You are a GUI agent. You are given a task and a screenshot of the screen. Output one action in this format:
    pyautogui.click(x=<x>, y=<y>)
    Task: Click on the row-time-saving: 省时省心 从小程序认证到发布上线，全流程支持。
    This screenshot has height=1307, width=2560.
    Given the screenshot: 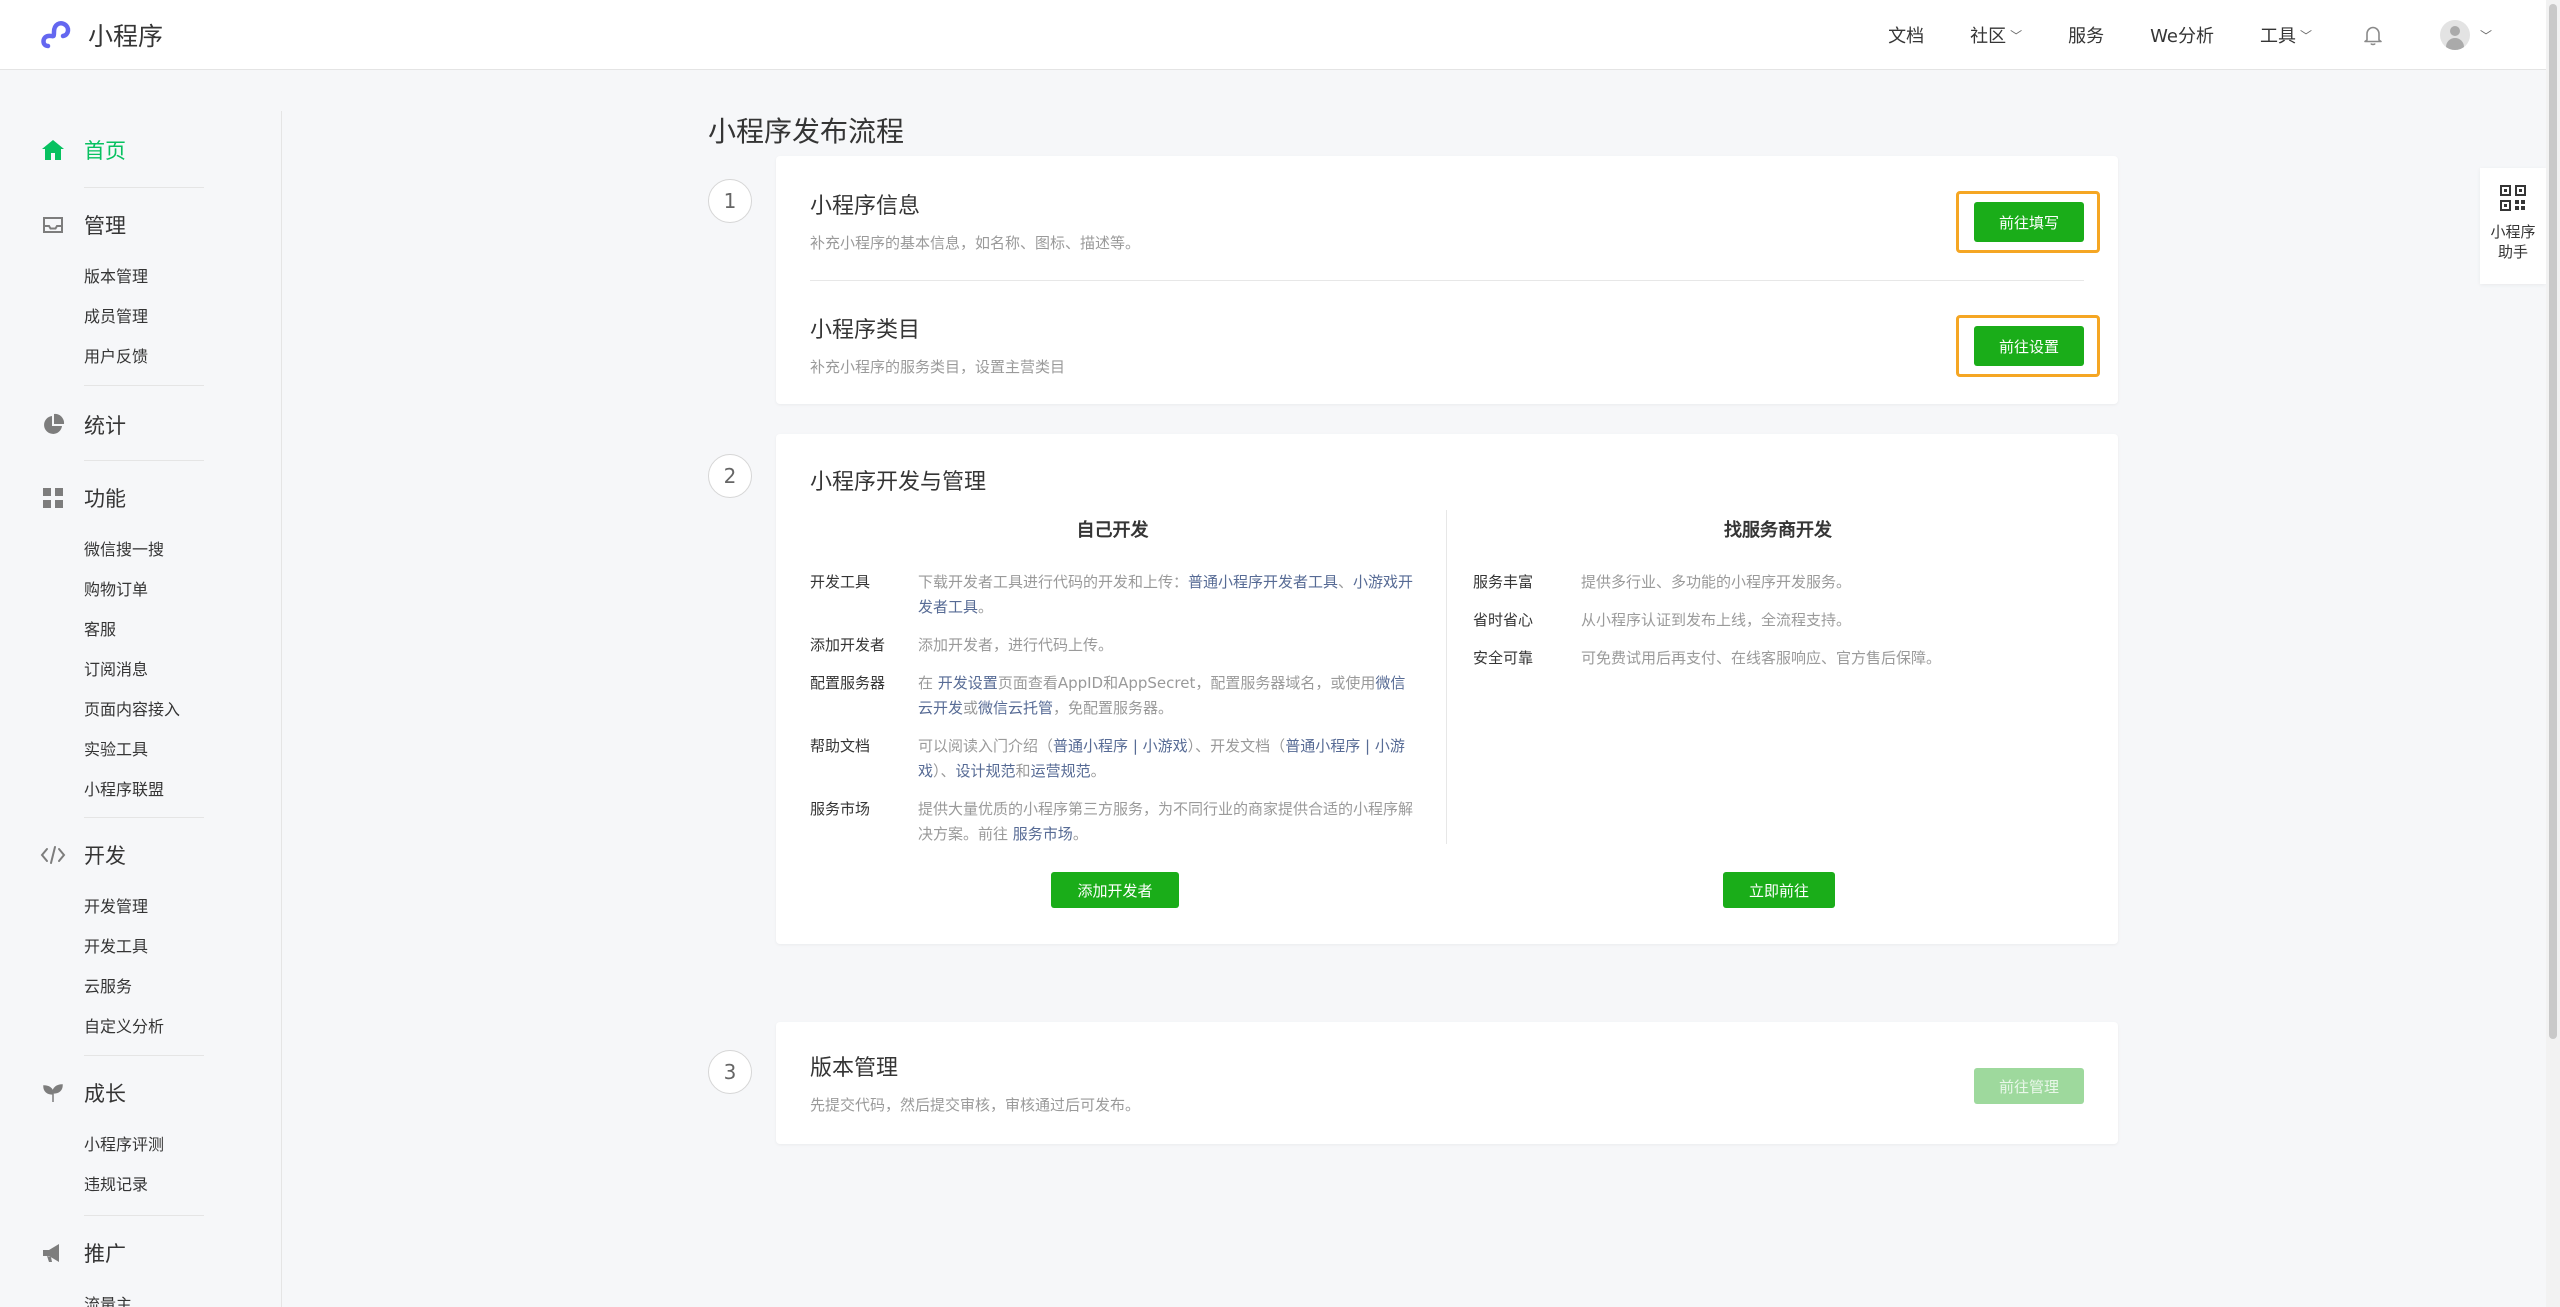 What is the action you would take?
    pyautogui.click(x=1778, y=620)
    